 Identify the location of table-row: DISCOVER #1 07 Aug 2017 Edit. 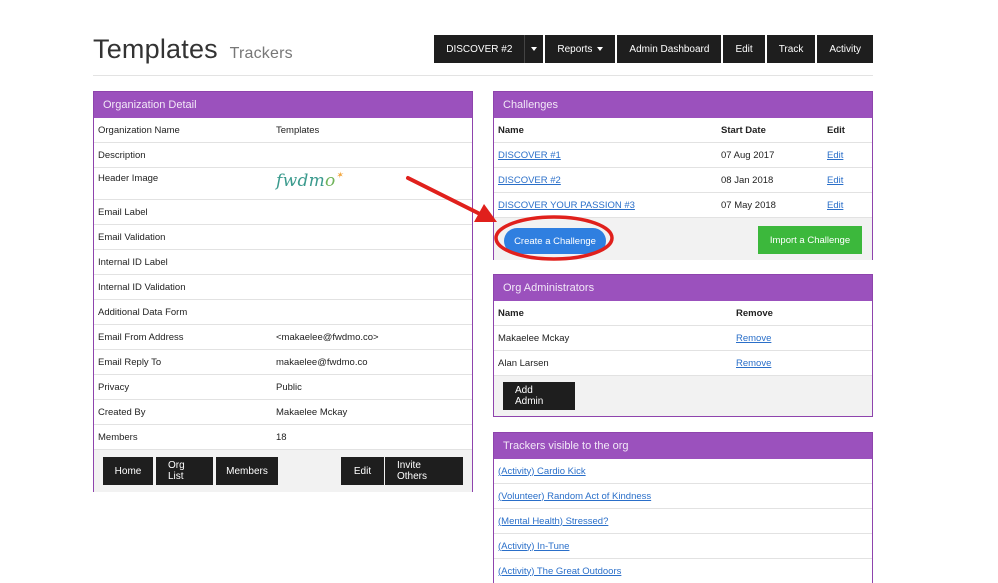
(683, 155).